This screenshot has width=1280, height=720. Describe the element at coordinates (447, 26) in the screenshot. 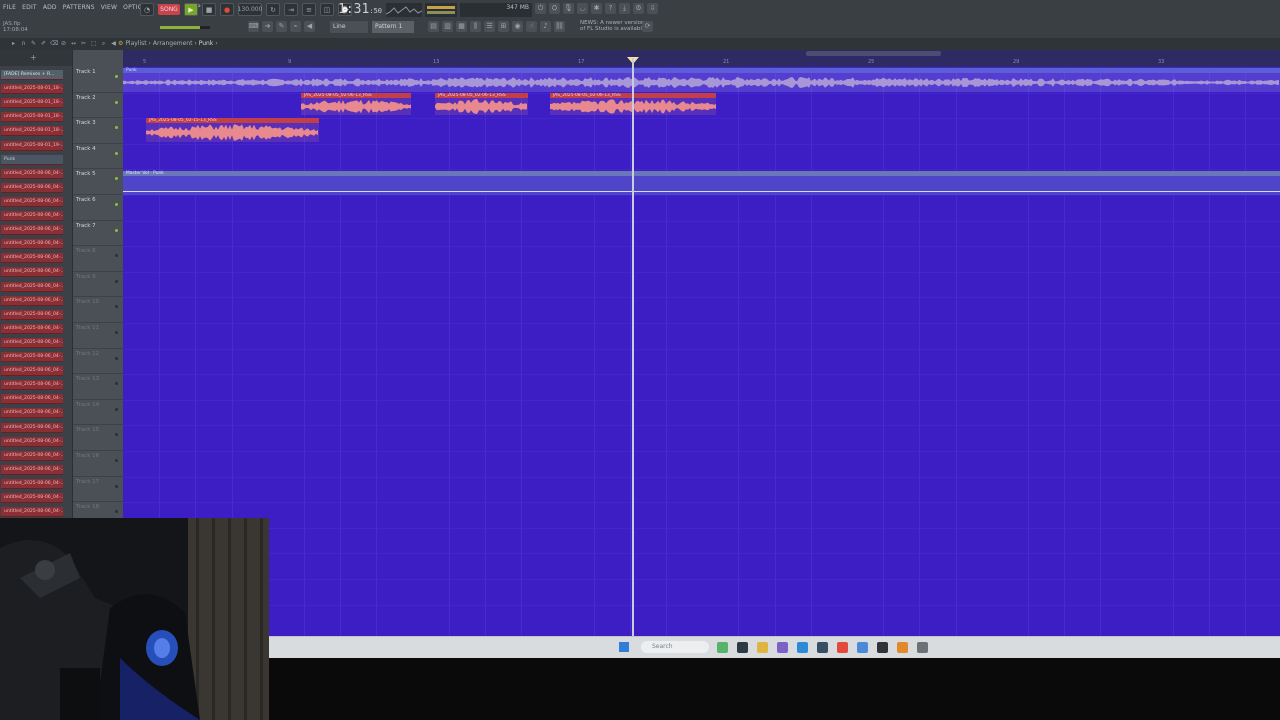

I see `piano-roll-icon: ▥` at that location.